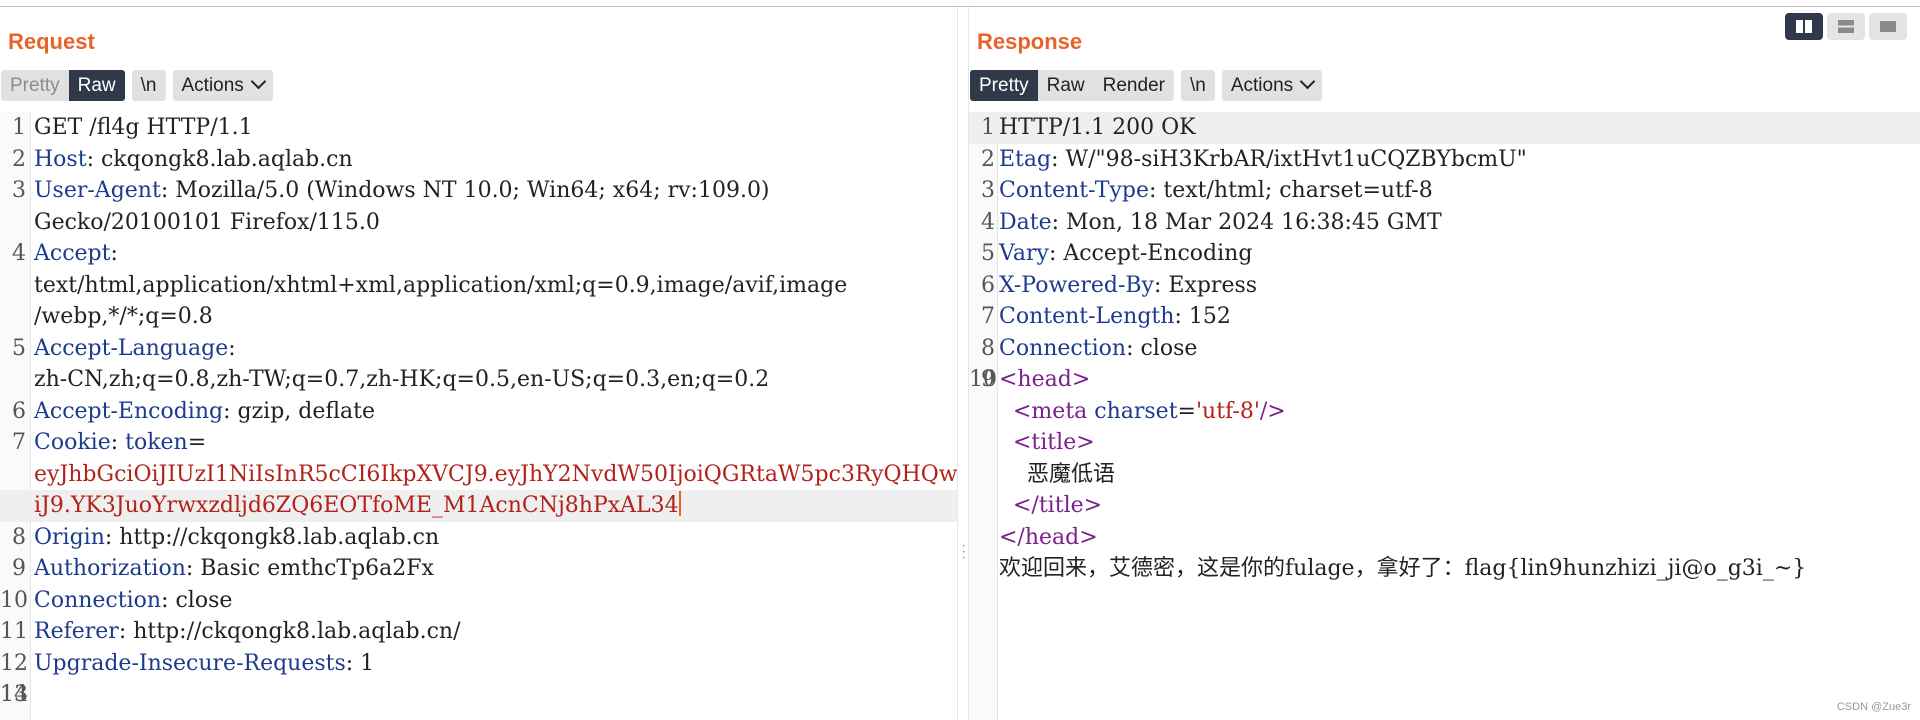 This screenshot has height=720, width=1920. Describe the element at coordinates (1054, 442) in the screenshot. I see `html-tag: <title>` at that location.